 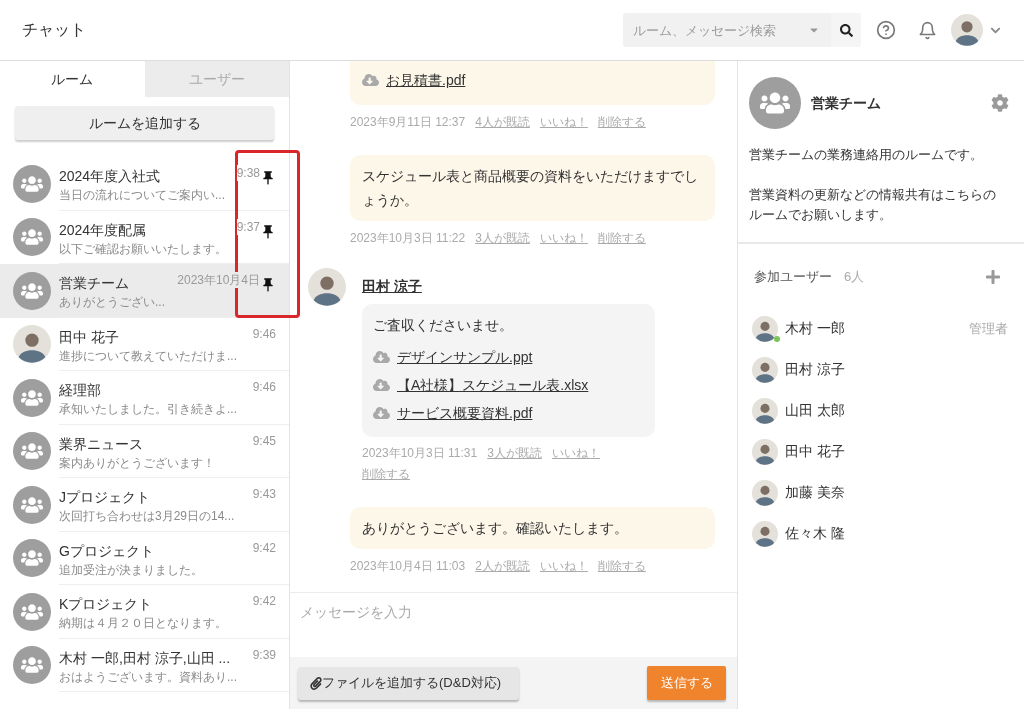 I want to click on room-name: Jプロジェクト, so click(x=105, y=497).